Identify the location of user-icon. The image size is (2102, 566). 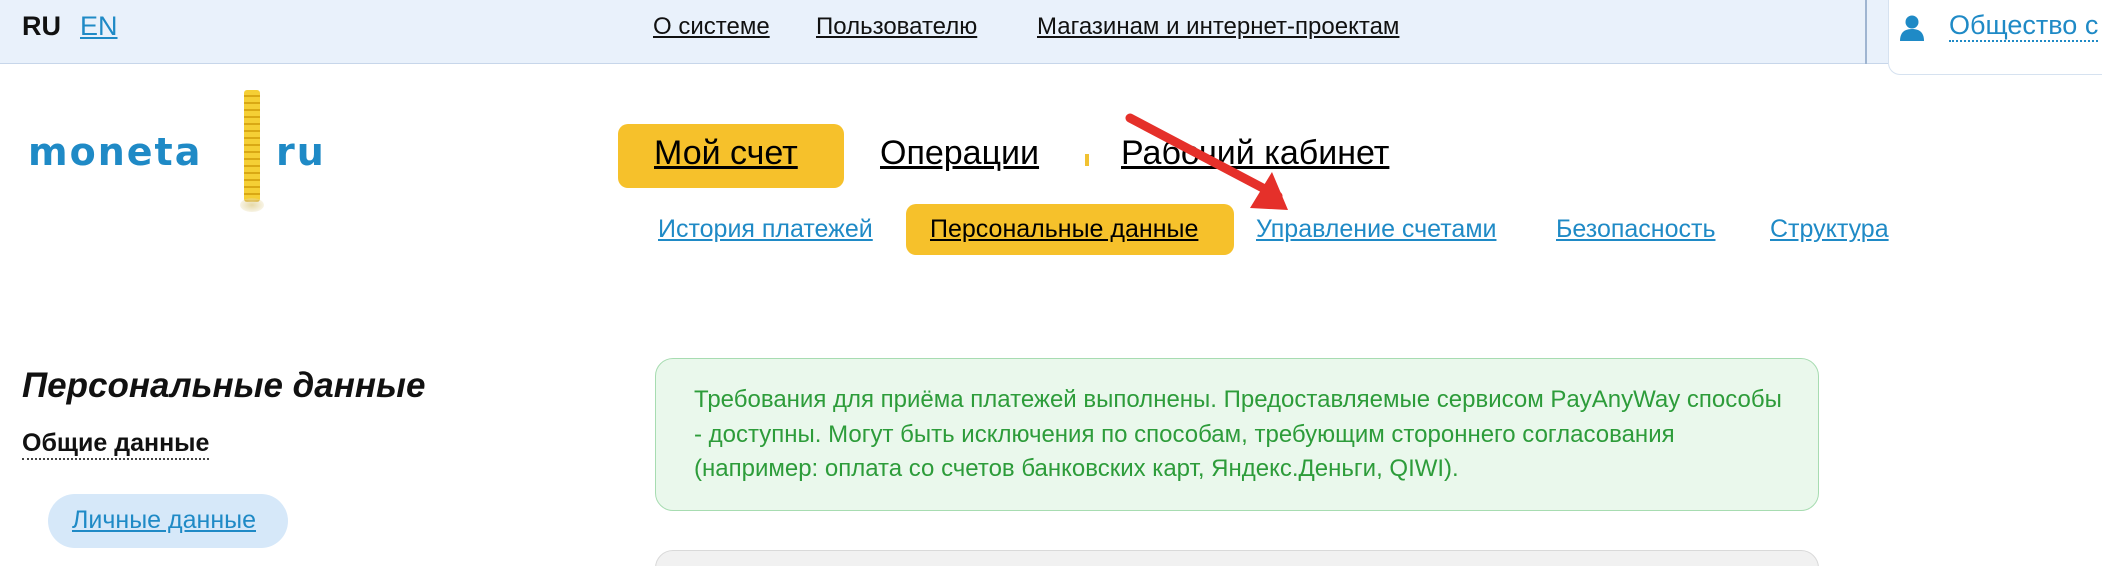
(1912, 28).